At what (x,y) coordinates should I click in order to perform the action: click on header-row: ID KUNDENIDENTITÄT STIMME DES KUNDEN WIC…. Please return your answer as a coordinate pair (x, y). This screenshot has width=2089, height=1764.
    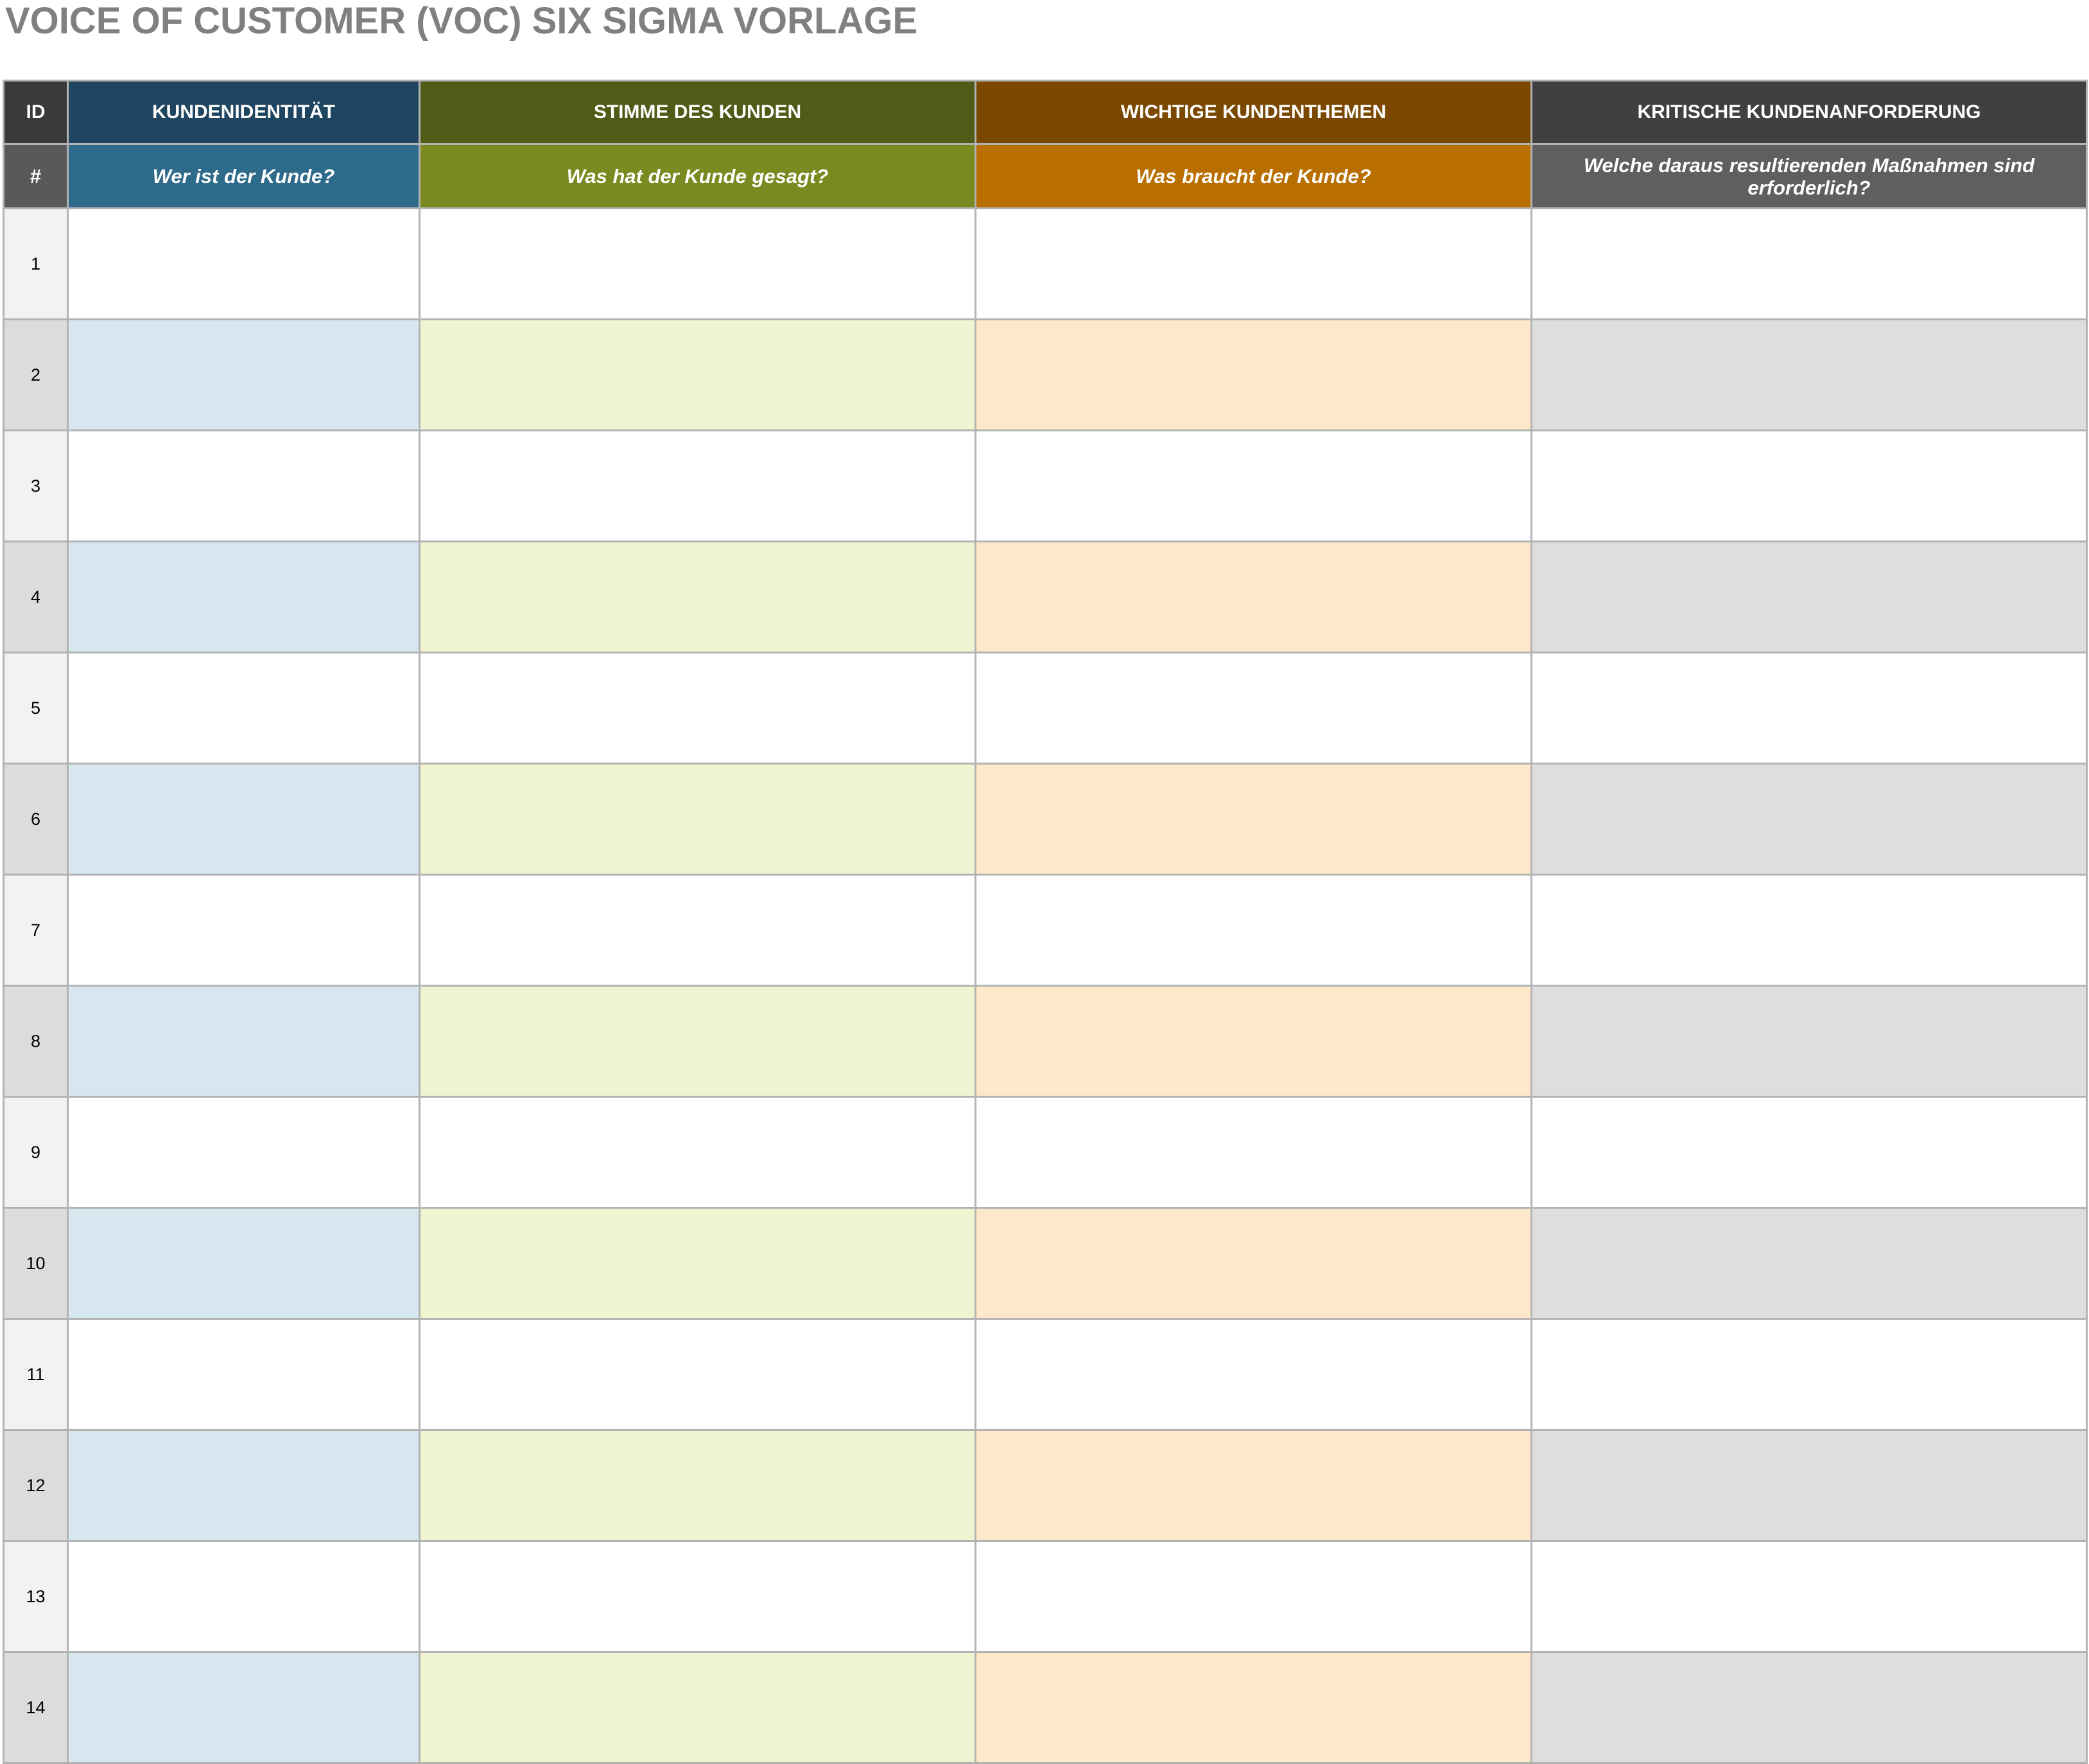
    Looking at the image, I should click on (1045, 113).